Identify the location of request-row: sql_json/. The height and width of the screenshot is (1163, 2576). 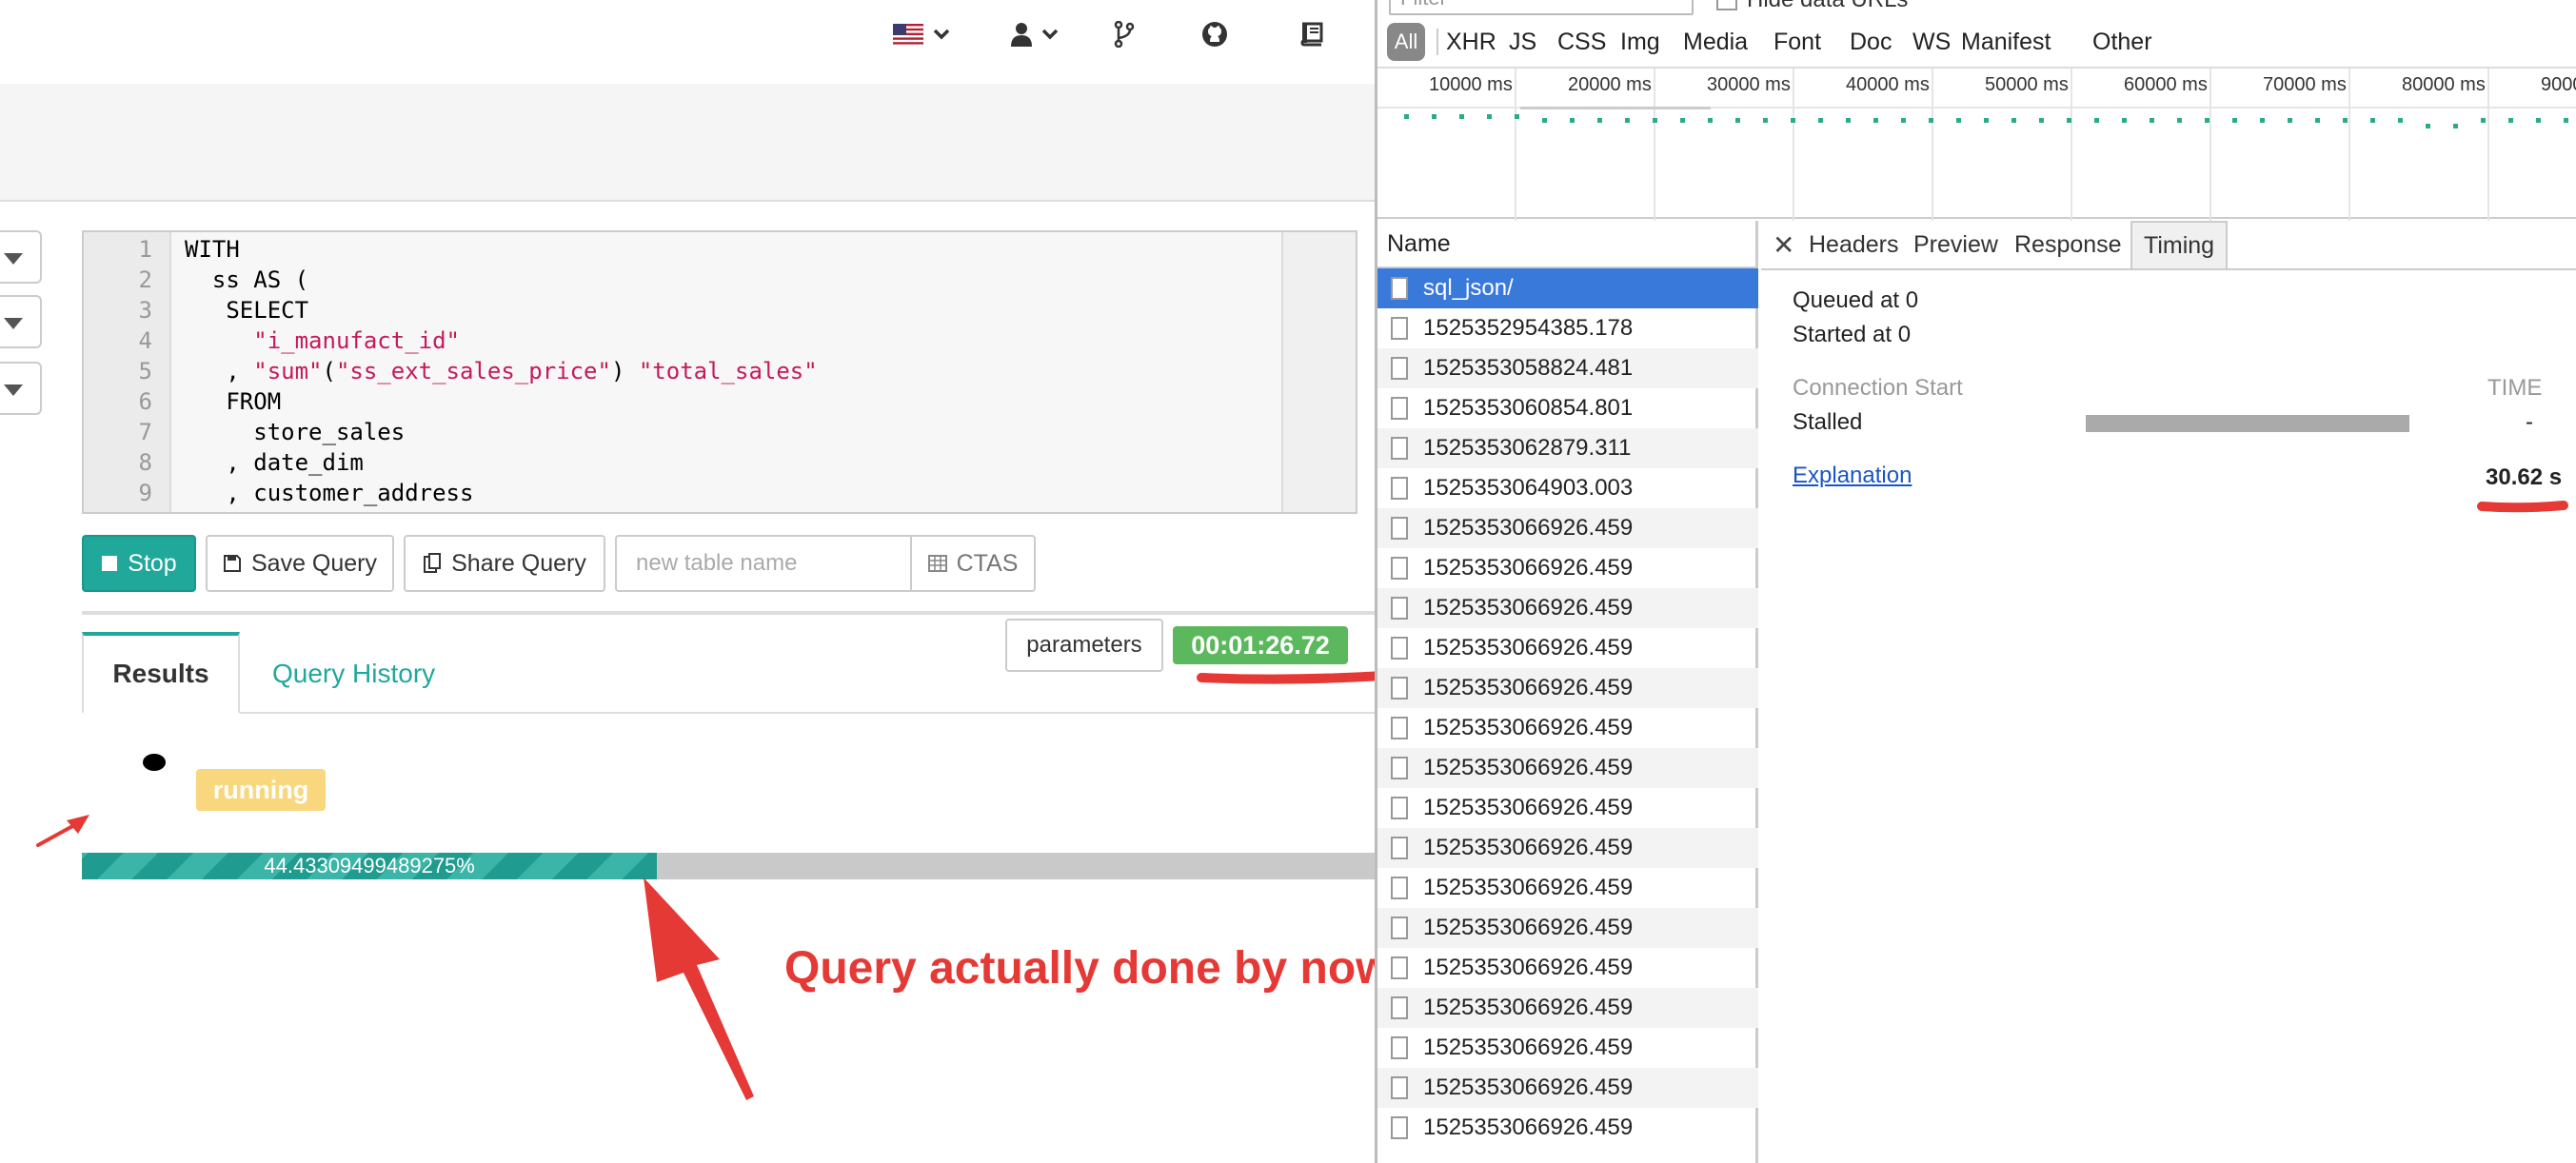
(1567, 288).